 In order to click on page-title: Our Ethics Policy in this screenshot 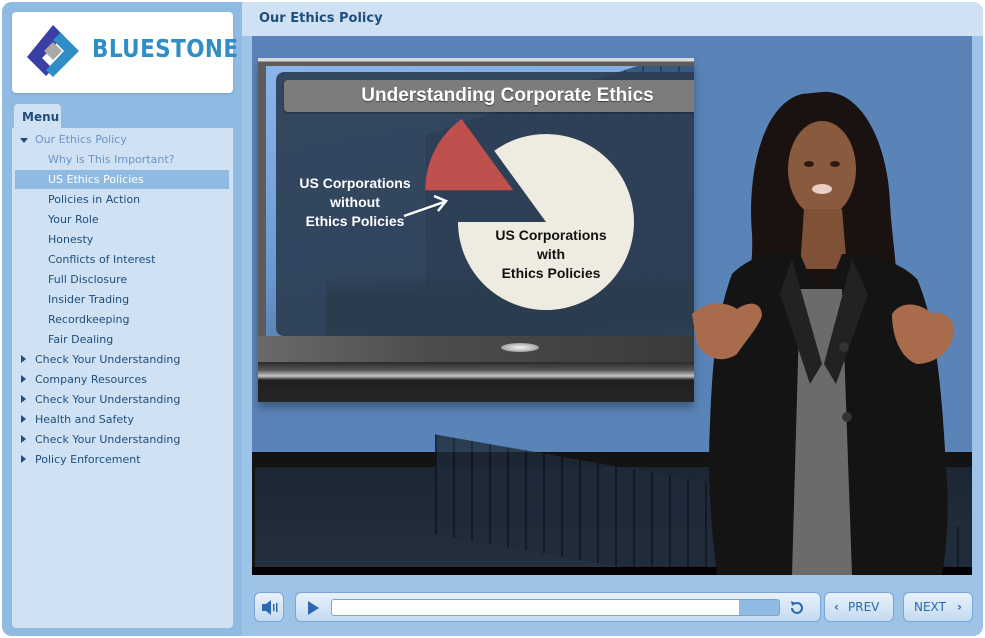, I will do `click(321, 18)`.